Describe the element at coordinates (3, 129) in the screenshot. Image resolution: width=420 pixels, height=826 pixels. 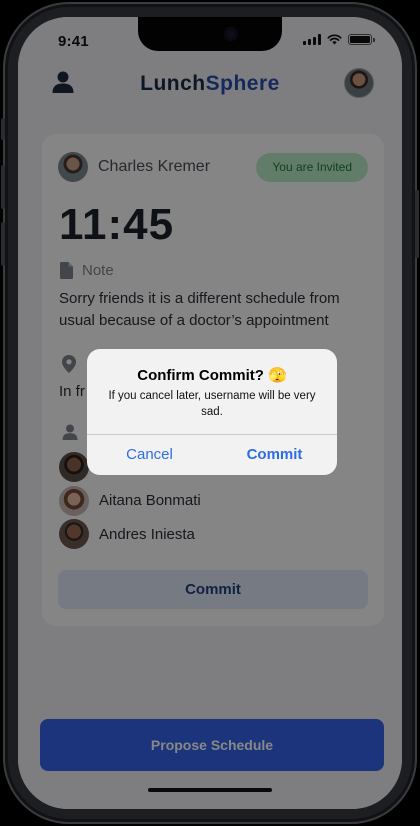
I see `side-button-silent` at that location.